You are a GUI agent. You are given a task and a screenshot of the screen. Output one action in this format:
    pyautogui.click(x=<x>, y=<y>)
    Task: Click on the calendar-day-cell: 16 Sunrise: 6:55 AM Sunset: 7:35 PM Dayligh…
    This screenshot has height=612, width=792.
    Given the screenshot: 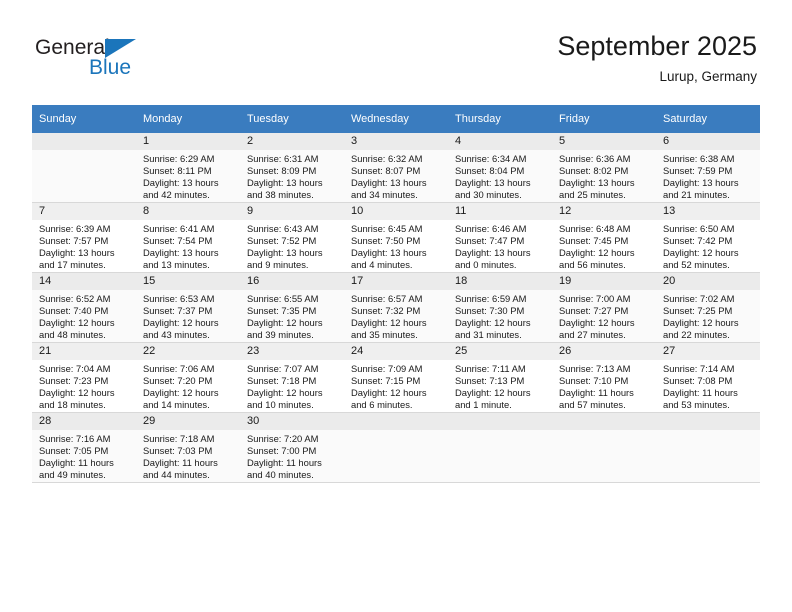 What is the action you would take?
    pyautogui.click(x=292, y=308)
    